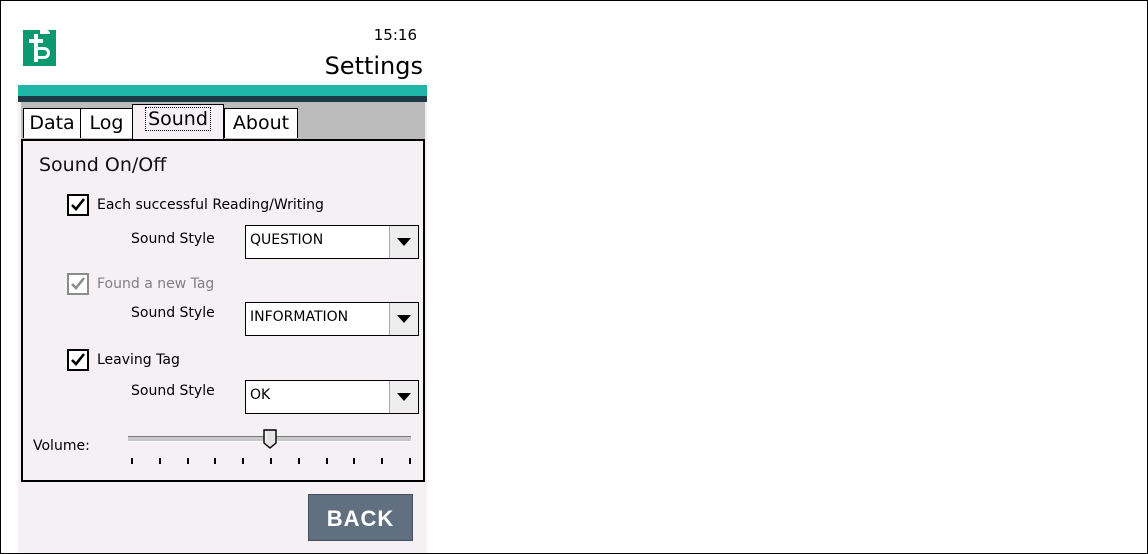 The height and width of the screenshot is (554, 1148). I want to click on sound-style-select-3: OK, so click(332, 397).